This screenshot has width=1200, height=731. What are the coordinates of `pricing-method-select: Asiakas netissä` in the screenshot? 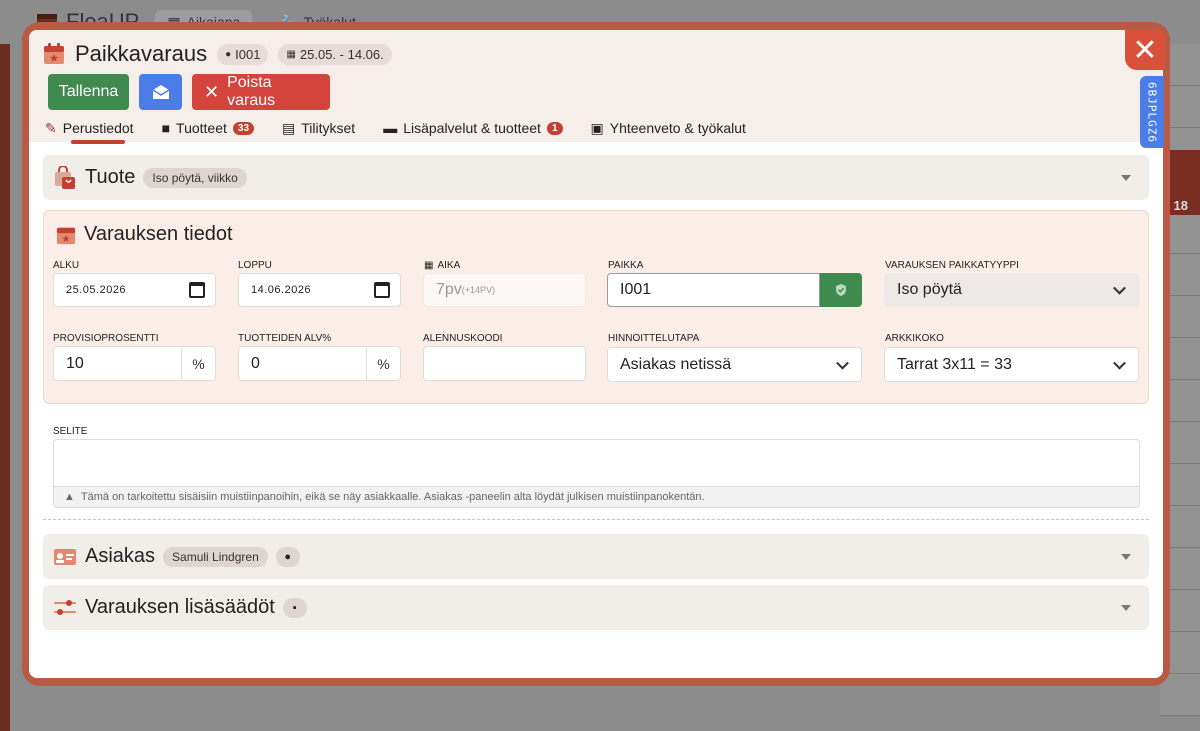 It's located at (734, 364).